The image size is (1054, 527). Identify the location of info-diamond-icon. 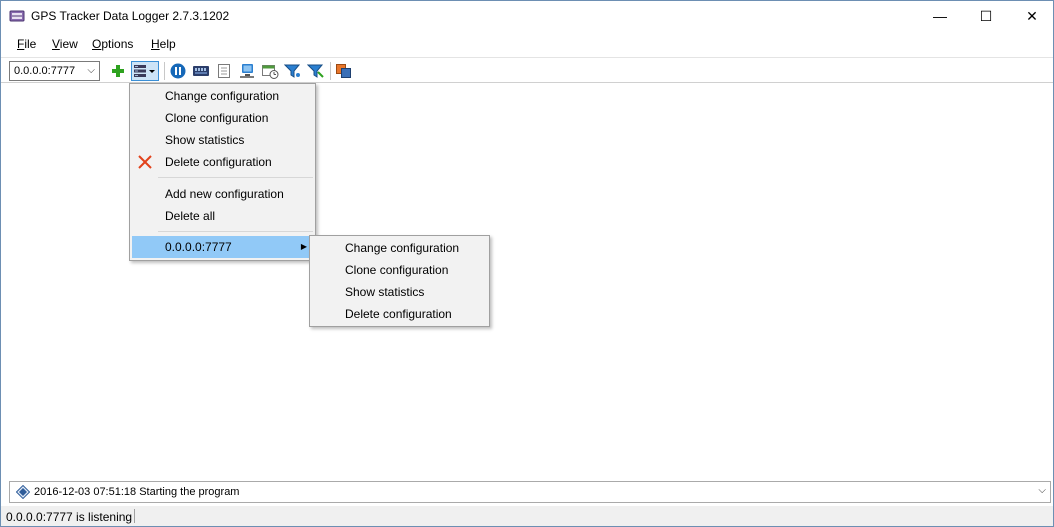
(23, 492).